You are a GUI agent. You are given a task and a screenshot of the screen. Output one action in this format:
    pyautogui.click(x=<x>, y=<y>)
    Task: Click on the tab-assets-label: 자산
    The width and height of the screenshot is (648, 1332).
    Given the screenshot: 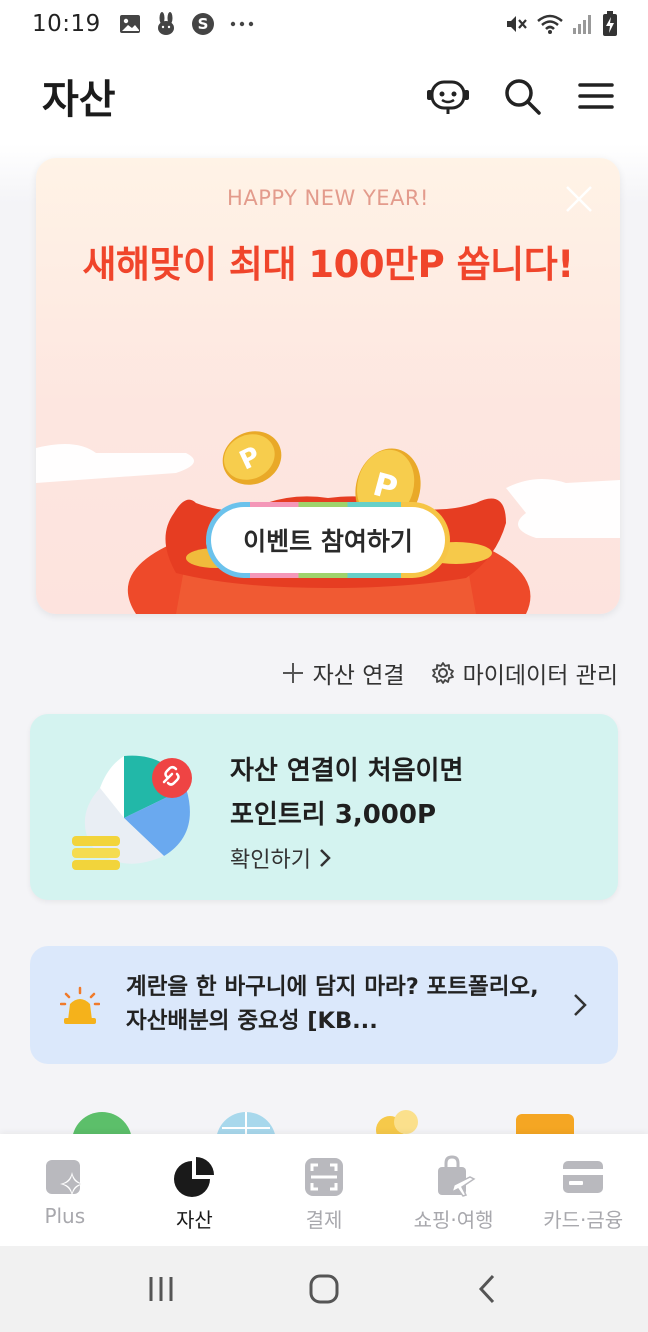 What is the action you would take?
    pyautogui.click(x=194, y=1220)
    